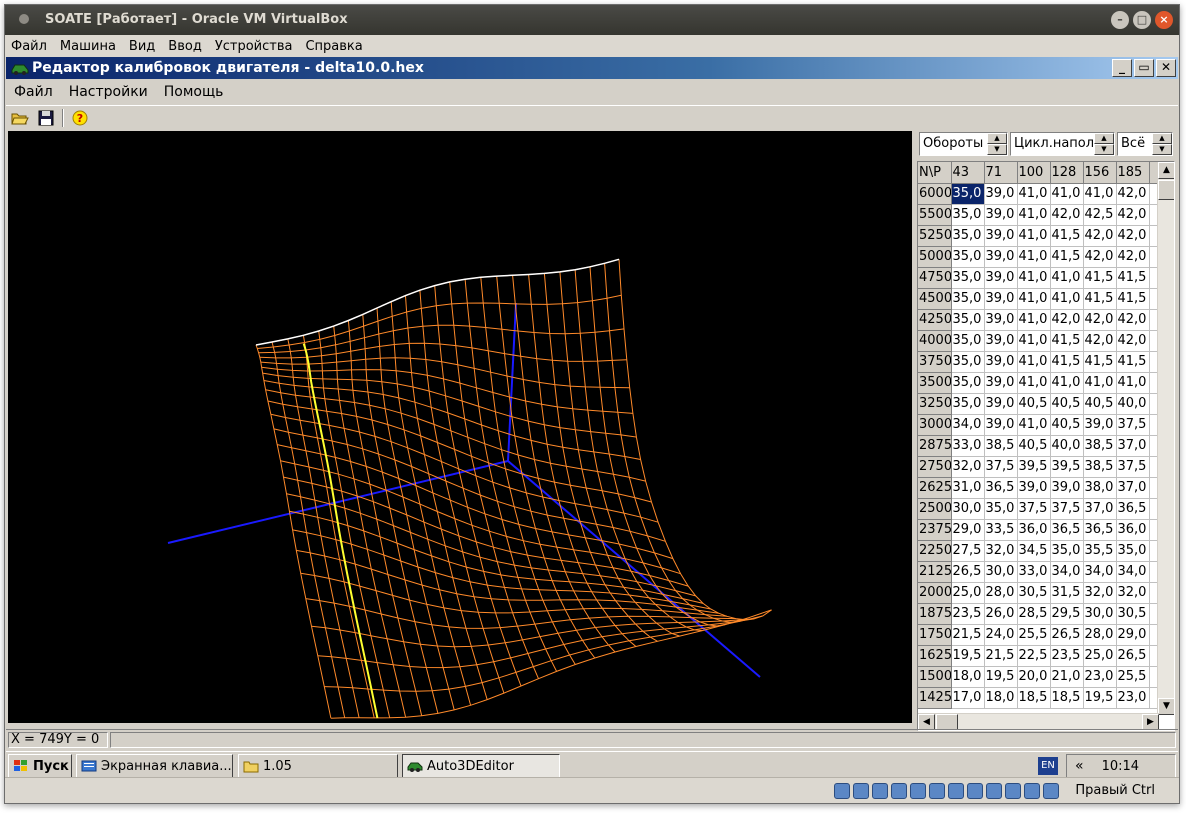 This screenshot has width=1186, height=813. What do you see at coordinates (33, 92) in the screenshot?
I see `app-menu-file: Файл` at bounding box center [33, 92].